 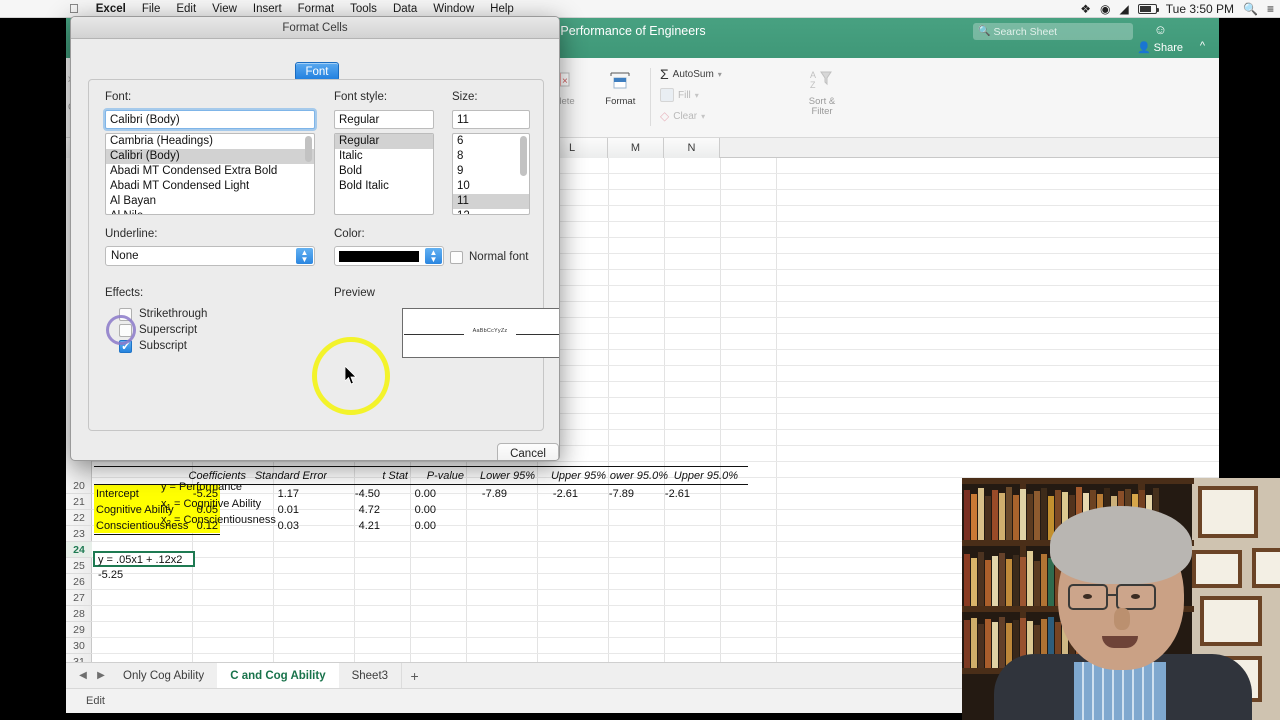 I want to click on font-list-item: Abadi MT Condensed Extra Bold, so click(x=210, y=171).